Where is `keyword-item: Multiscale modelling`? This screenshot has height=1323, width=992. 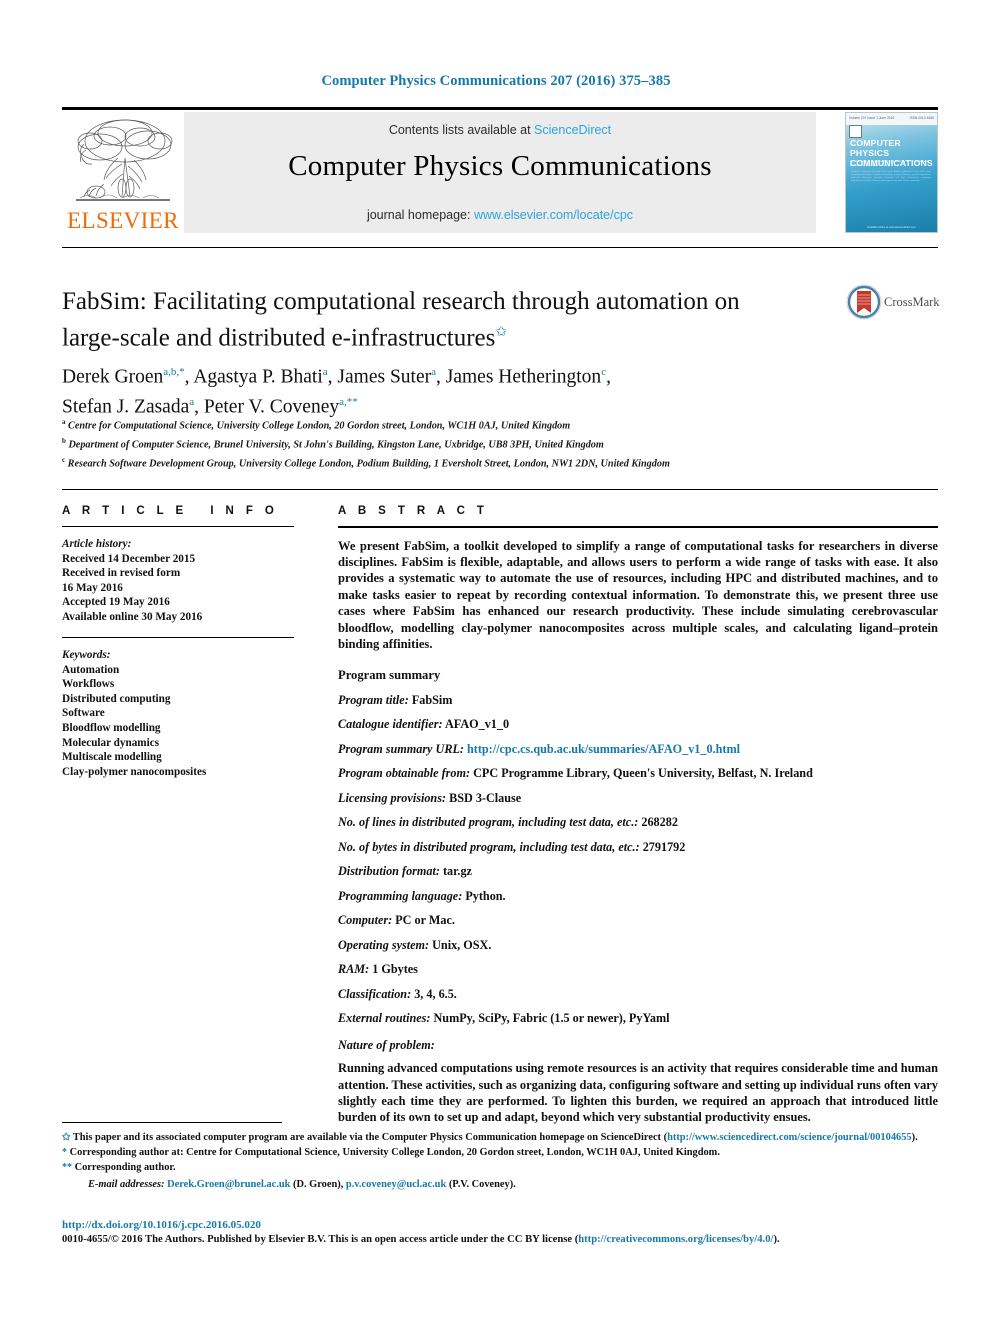
keyword-item: Multiscale modelling is located at coordinates (112, 757).